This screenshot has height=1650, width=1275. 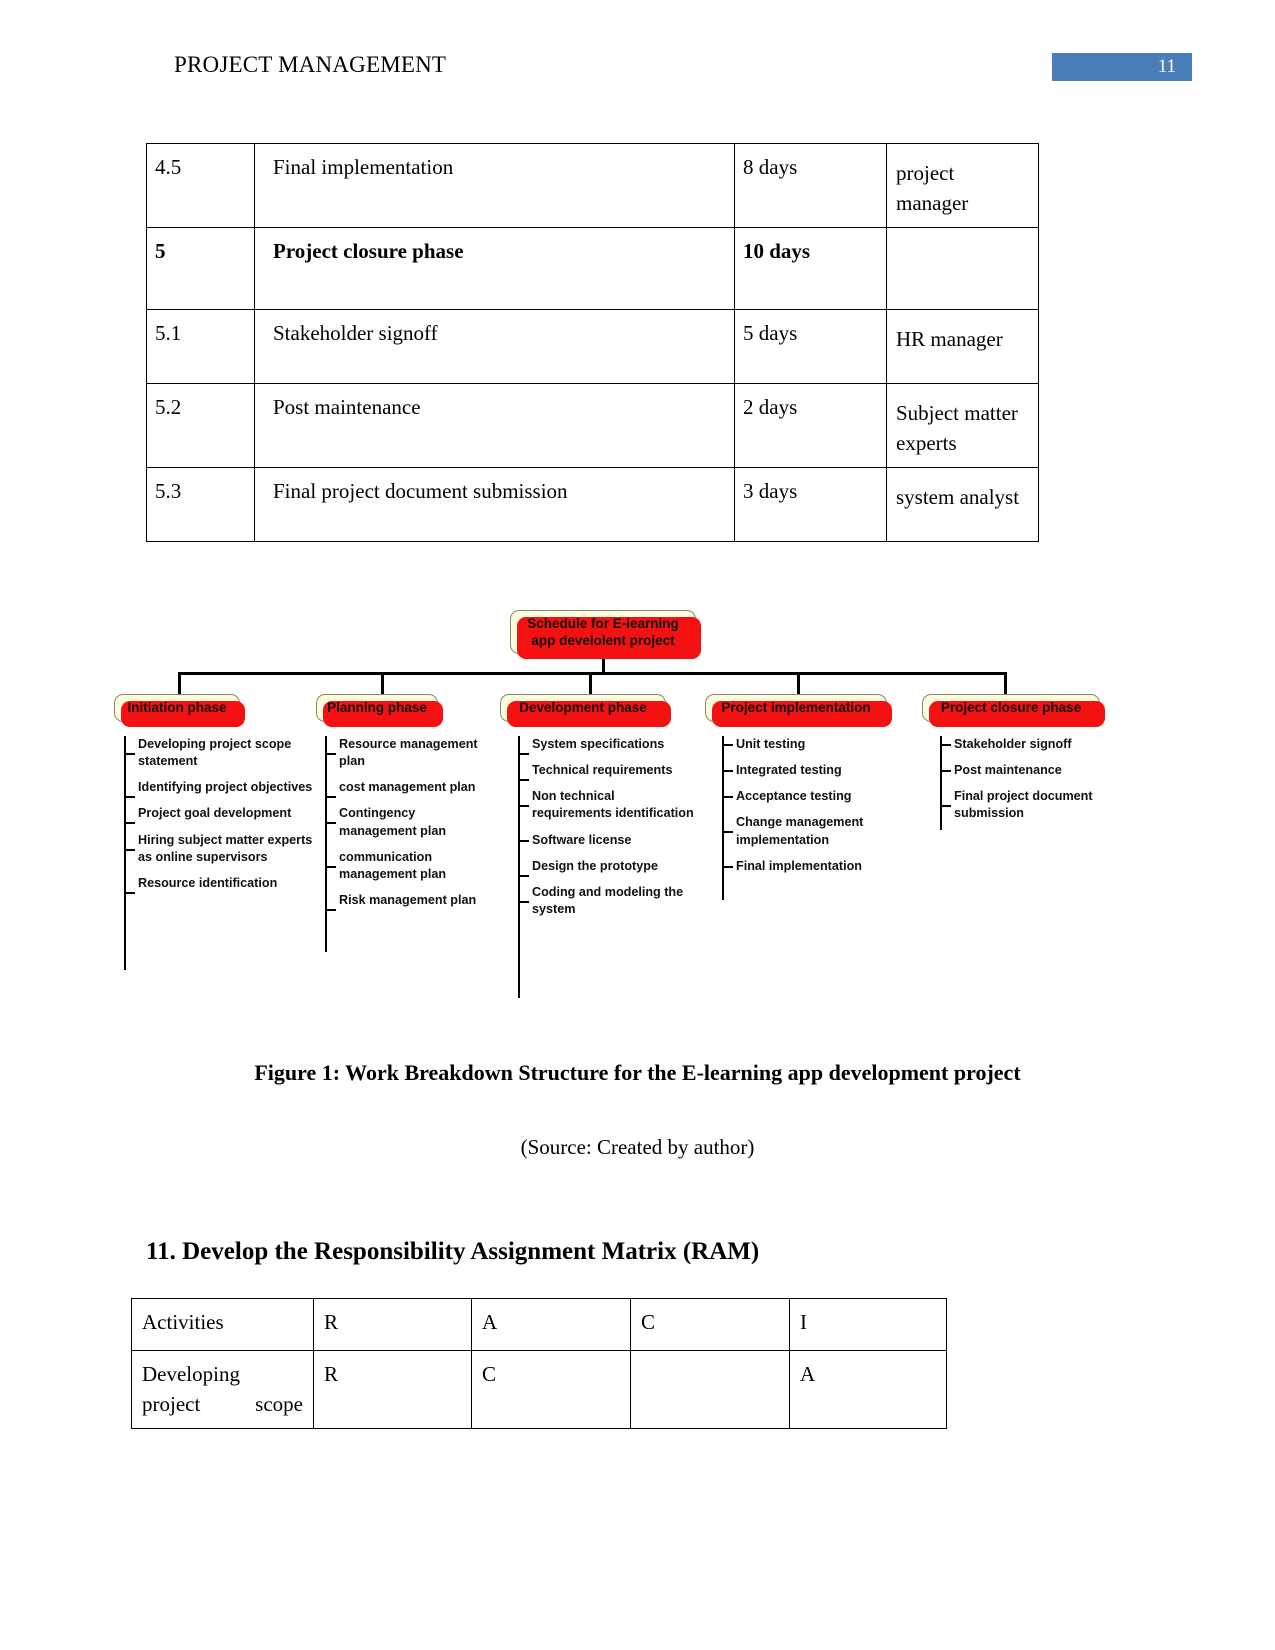 What do you see at coordinates (1020, 744) in the screenshot?
I see `list-item: Stakeholder signoff` at bounding box center [1020, 744].